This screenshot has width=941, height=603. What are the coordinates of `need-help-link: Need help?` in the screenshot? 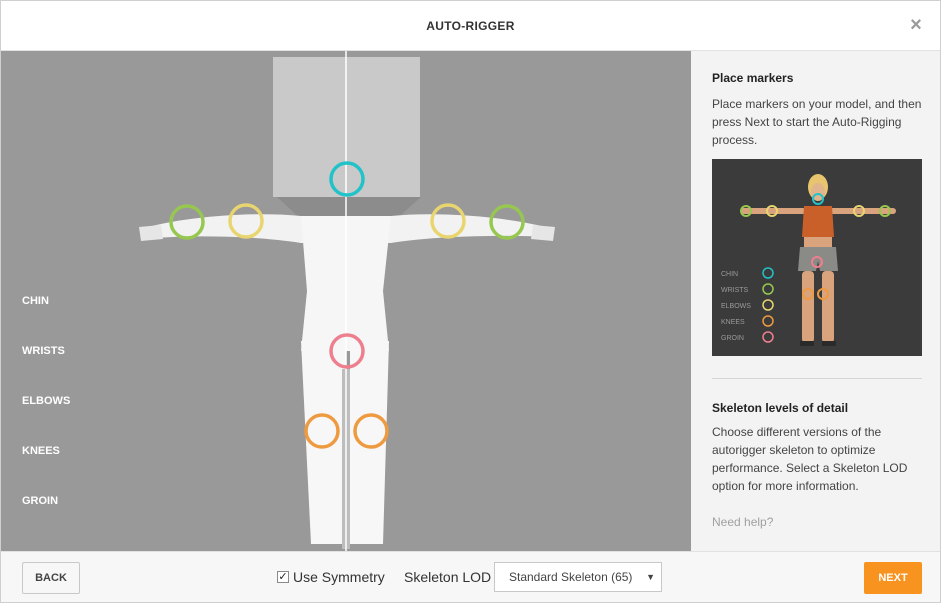 It's located at (742, 522).